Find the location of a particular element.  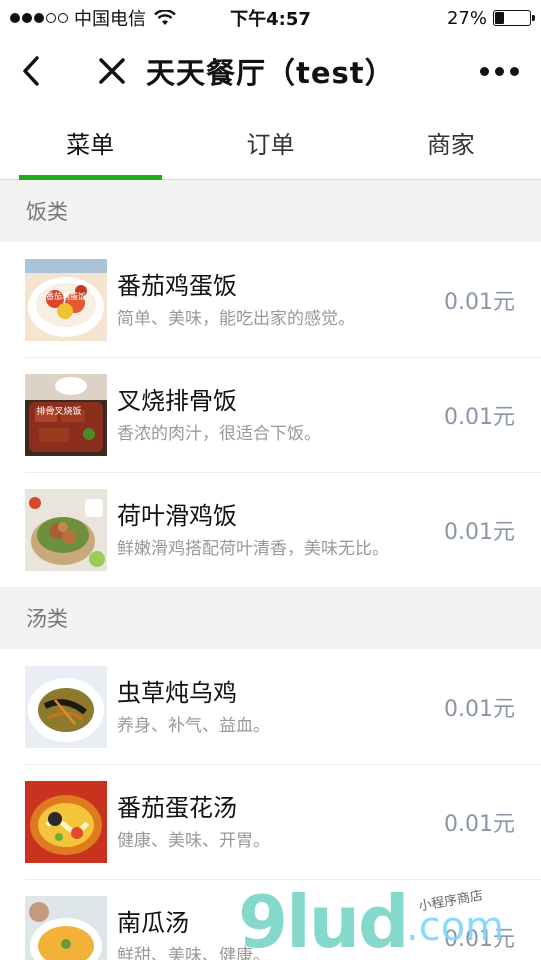

wifi-icon is located at coordinates (165, 17).